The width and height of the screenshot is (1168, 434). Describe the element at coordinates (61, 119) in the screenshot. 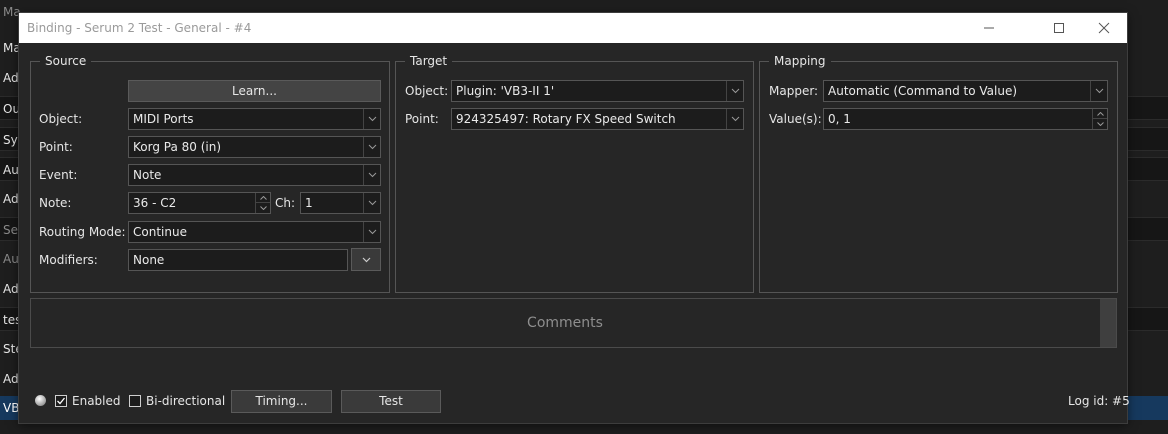

I see `source-object-label: Object:` at that location.